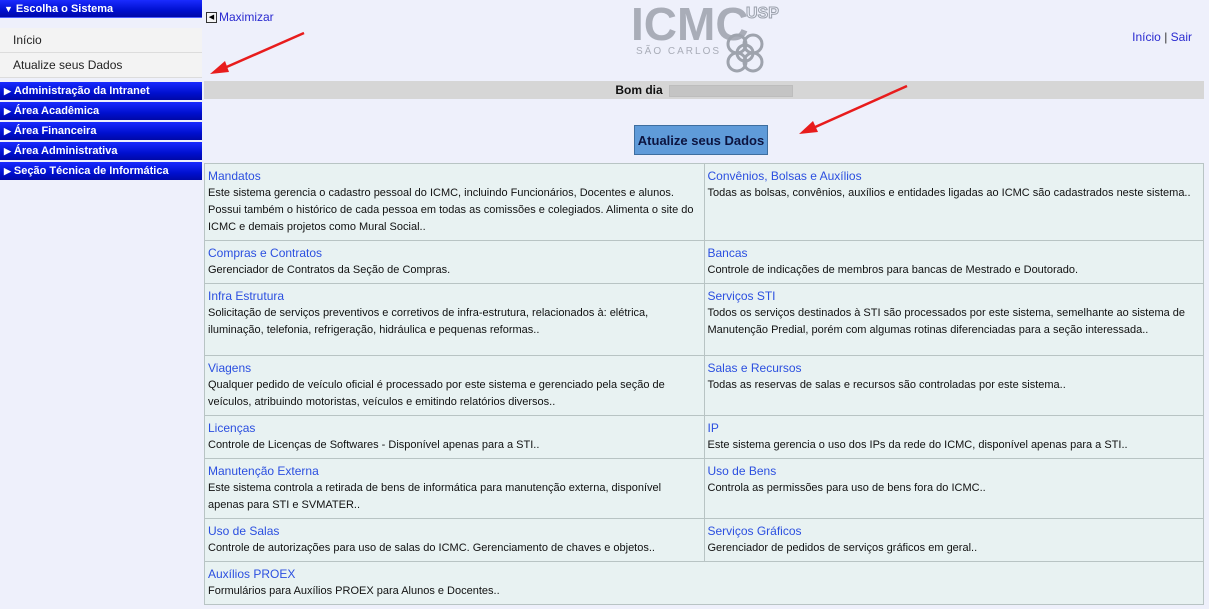 This screenshot has height=609, width=1209. What do you see at coordinates (954, 428) in the screenshot?
I see `system-link: IP` at bounding box center [954, 428].